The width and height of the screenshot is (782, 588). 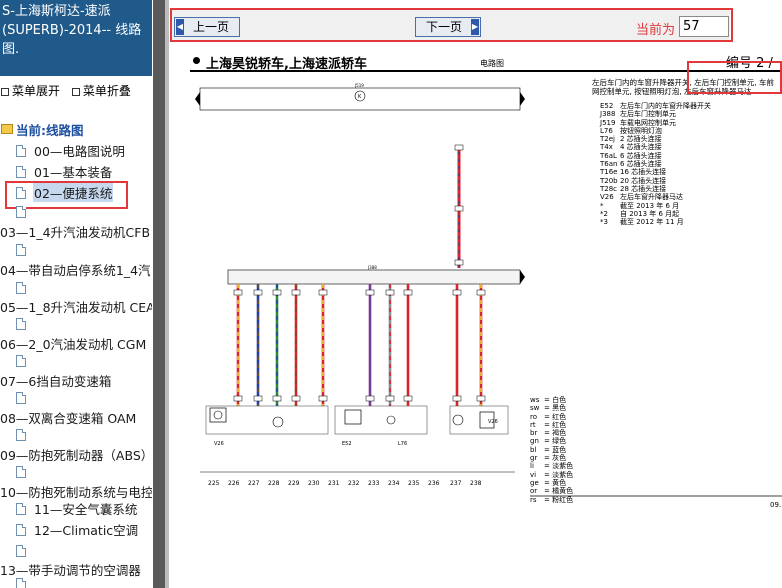 What do you see at coordinates (274, 483) in the screenshot?
I see `column-number: 228` at bounding box center [274, 483].